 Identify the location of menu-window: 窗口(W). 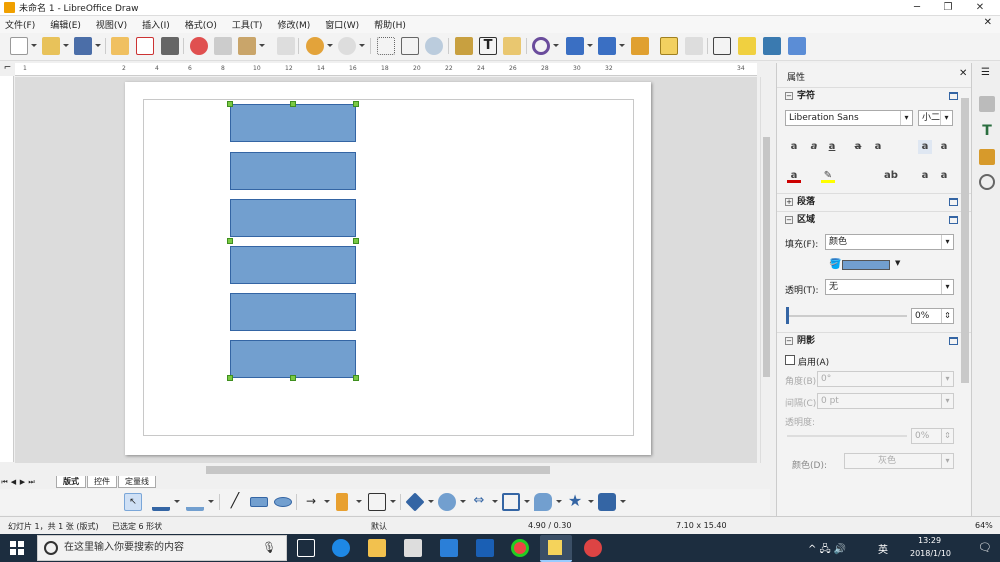
(342, 24).